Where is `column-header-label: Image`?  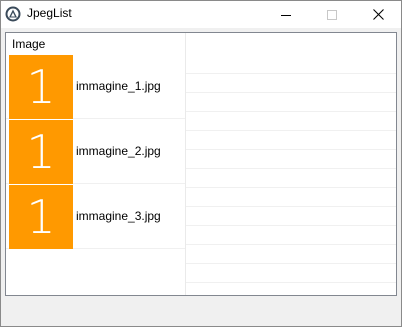
column-header-label: Image is located at coordinates (29, 44).